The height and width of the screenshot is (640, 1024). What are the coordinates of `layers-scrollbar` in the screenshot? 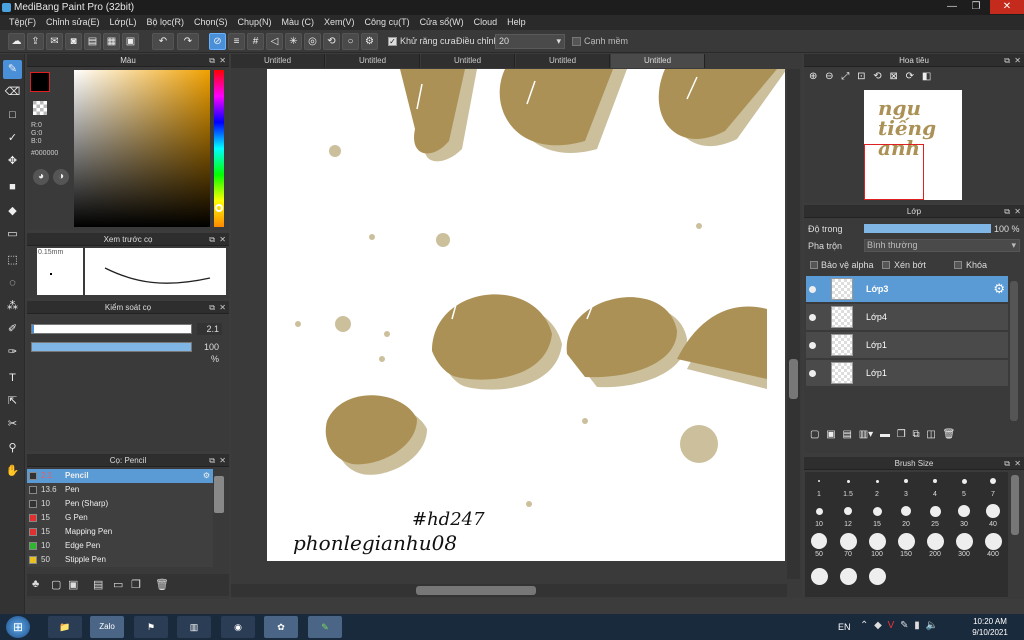 It's located at (1014, 351).